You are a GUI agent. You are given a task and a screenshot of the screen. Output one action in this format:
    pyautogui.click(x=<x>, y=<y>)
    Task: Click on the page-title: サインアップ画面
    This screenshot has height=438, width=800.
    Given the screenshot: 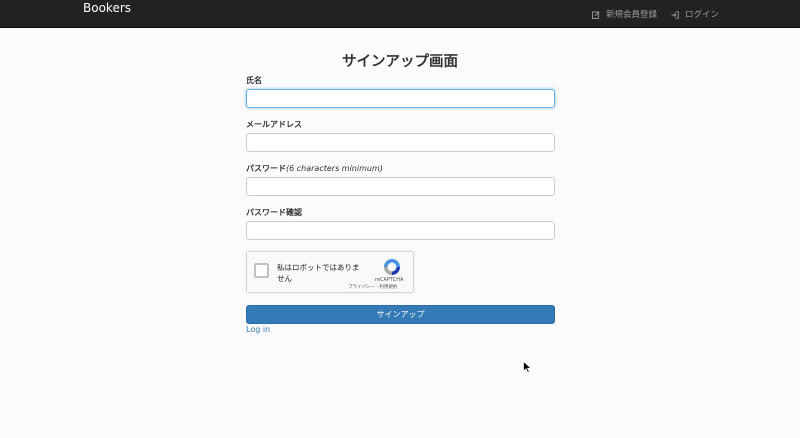 What is the action you would take?
    pyautogui.click(x=400, y=62)
    